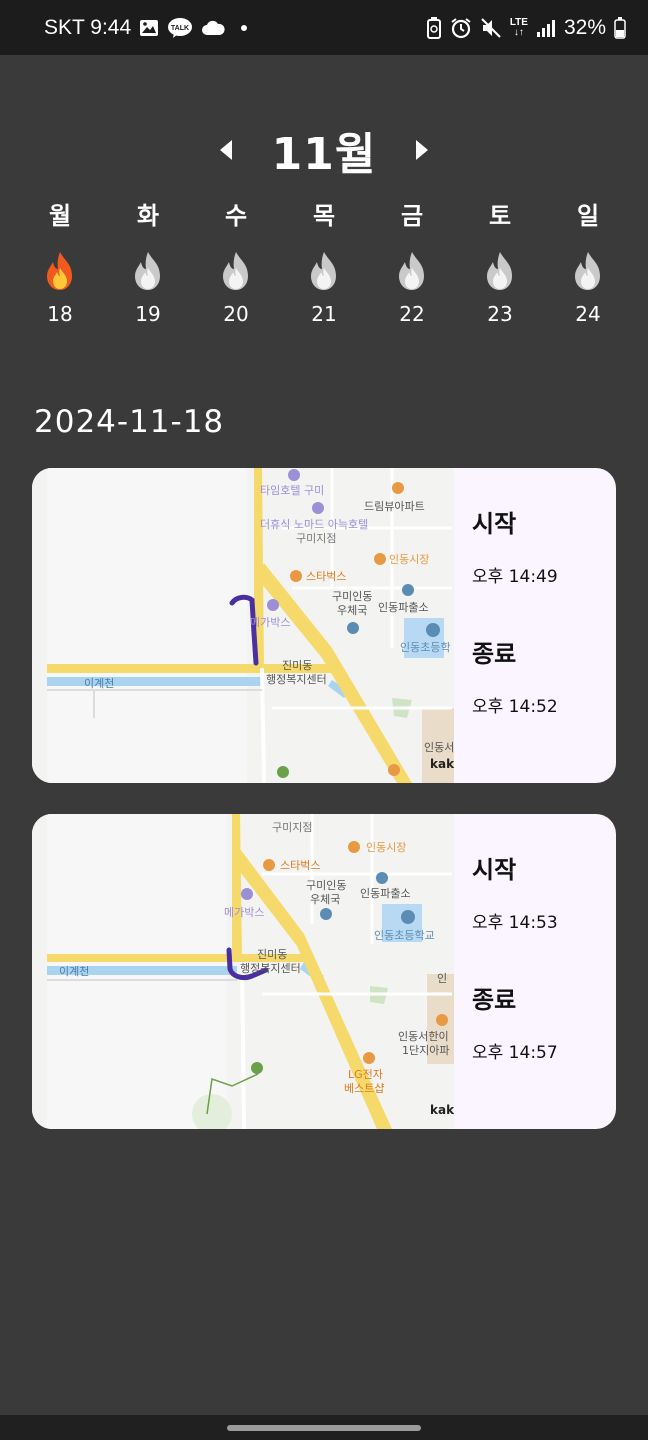 The image size is (648, 1440). I want to click on map-label: 더휴식 노마드 아늑호텔, so click(314, 524).